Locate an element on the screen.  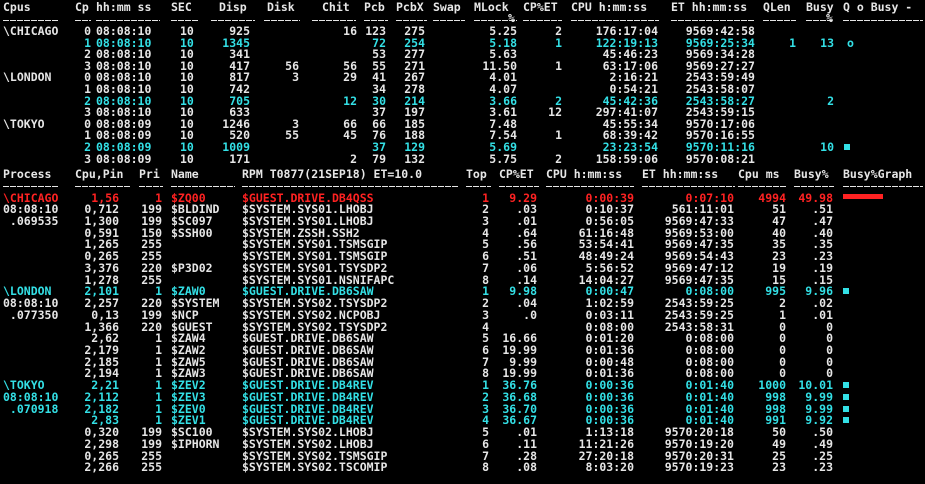
proc-row-prog: $SYSTEM.SYS02.NCPOBJ is located at coordinates (311, 314).